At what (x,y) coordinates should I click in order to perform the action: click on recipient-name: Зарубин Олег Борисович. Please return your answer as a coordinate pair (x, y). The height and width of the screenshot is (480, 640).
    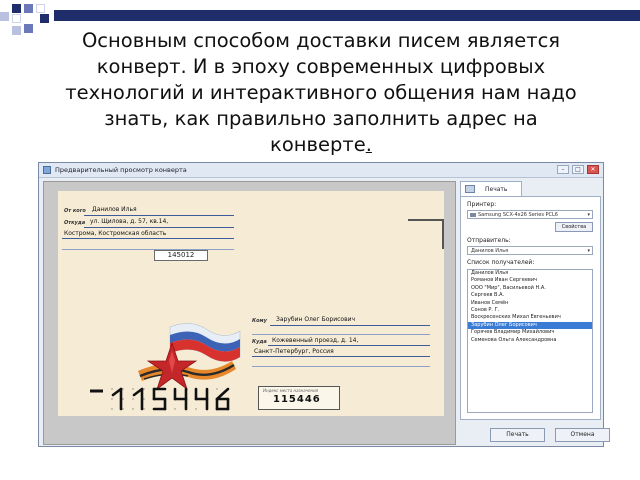
    Looking at the image, I should click on (316, 319).